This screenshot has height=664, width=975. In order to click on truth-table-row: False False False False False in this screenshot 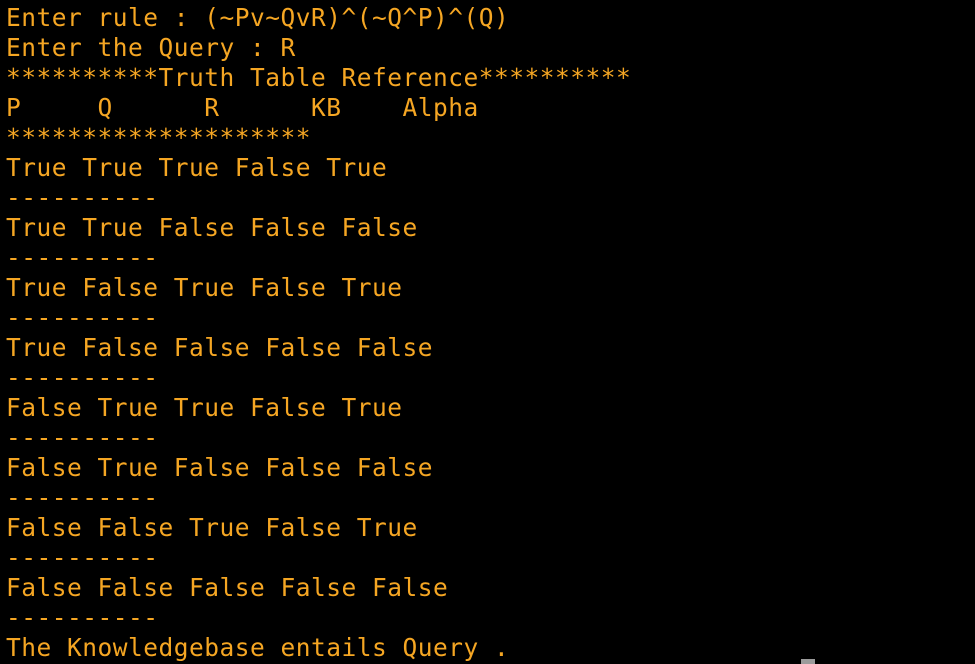, I will do `click(227, 587)`.